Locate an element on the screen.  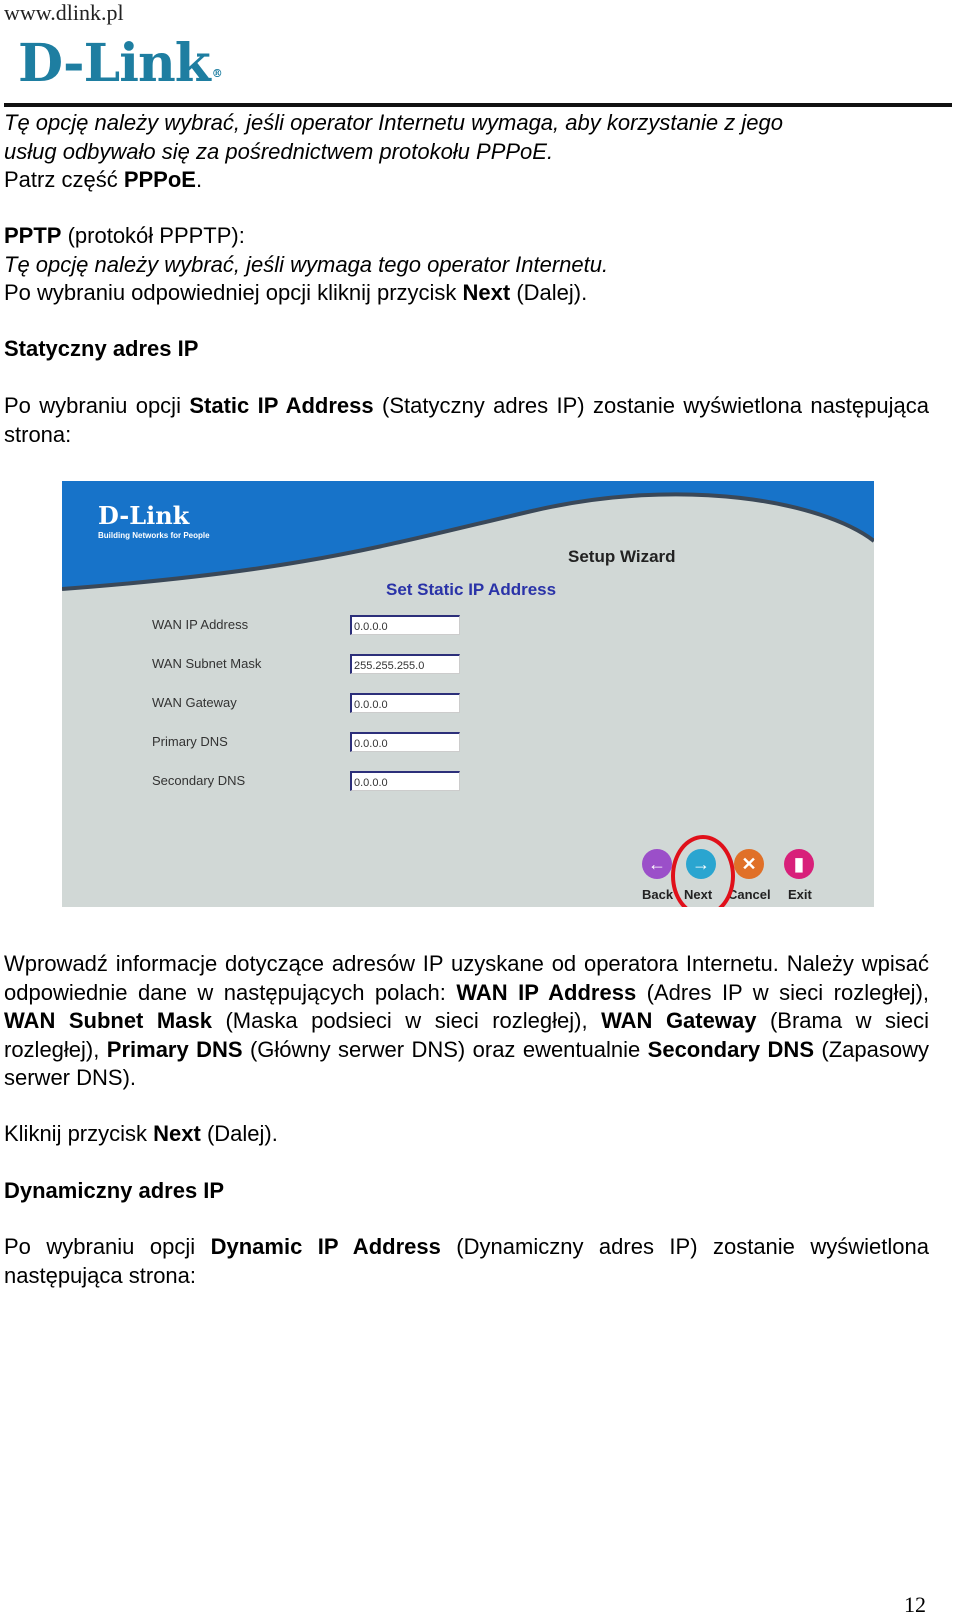
click-b: Next is located at coordinates (177, 1133).